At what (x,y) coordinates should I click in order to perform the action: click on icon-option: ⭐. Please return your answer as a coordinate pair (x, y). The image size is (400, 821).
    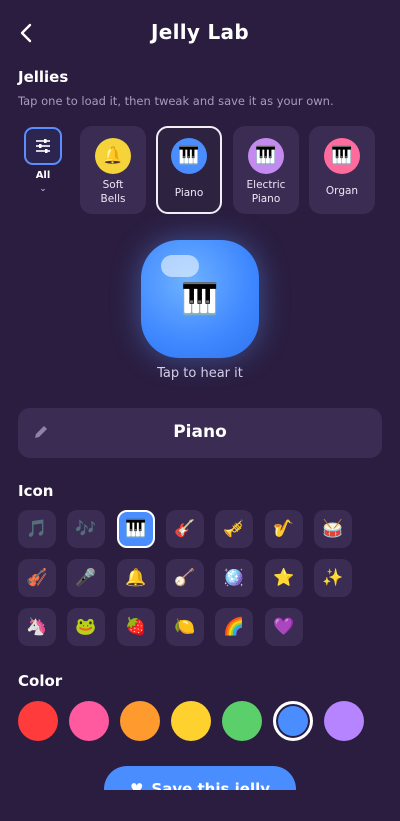
    Looking at the image, I should click on (284, 578).